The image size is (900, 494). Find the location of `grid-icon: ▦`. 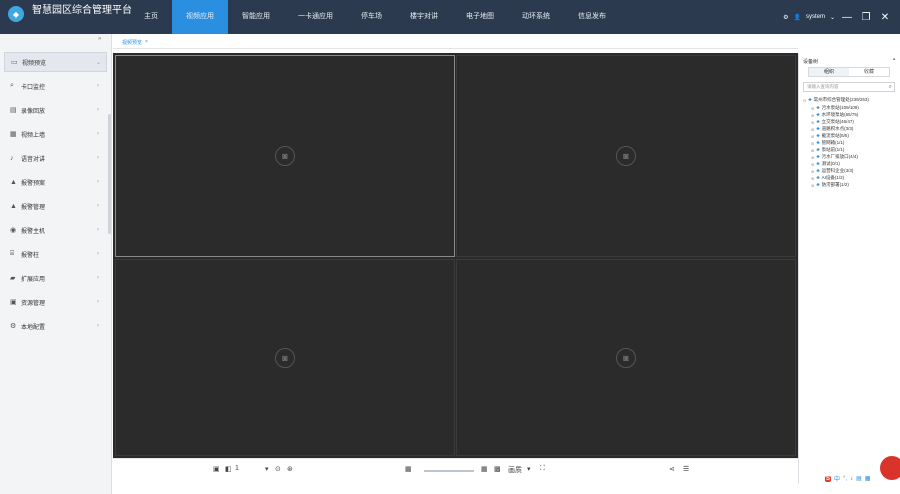

grid-icon: ▦ is located at coordinates (484, 469).